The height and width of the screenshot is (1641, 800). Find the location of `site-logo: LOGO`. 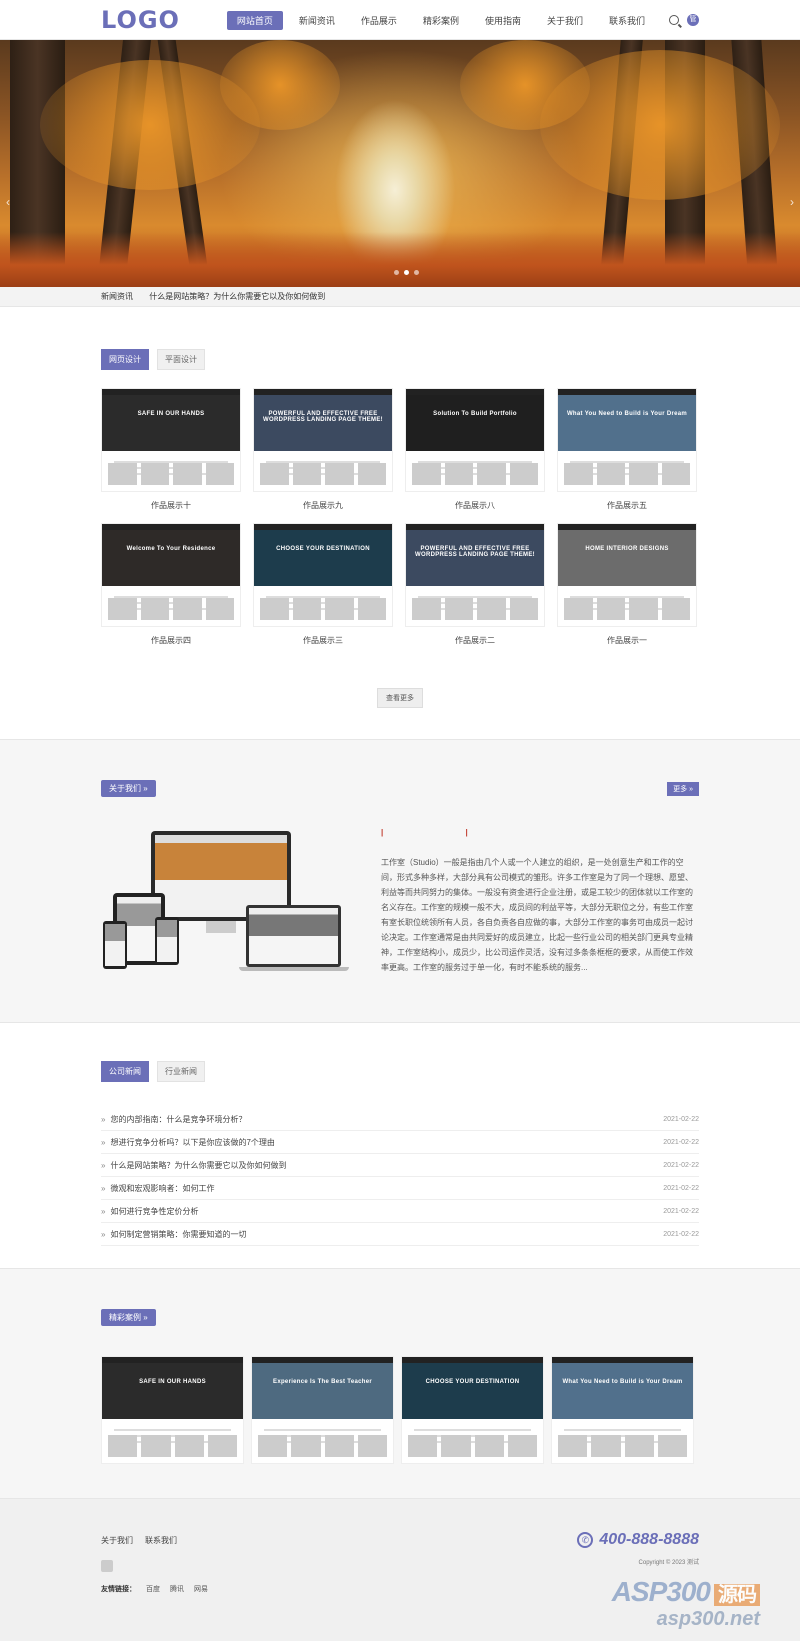

site-logo: LOGO is located at coordinates (140, 20).